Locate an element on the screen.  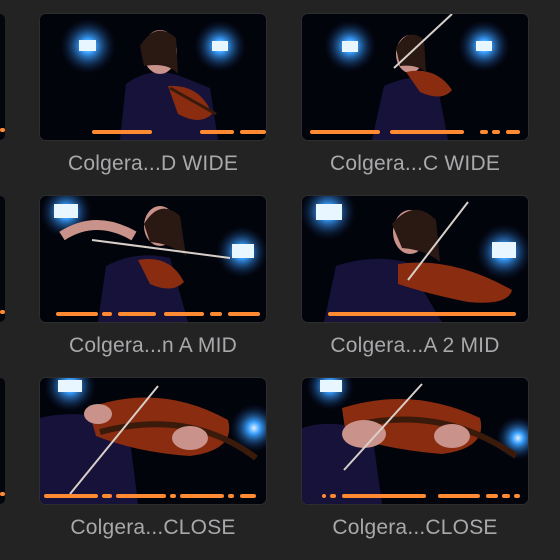
clip-name: Colgera...C WIDE is located at coordinates (415, 163).